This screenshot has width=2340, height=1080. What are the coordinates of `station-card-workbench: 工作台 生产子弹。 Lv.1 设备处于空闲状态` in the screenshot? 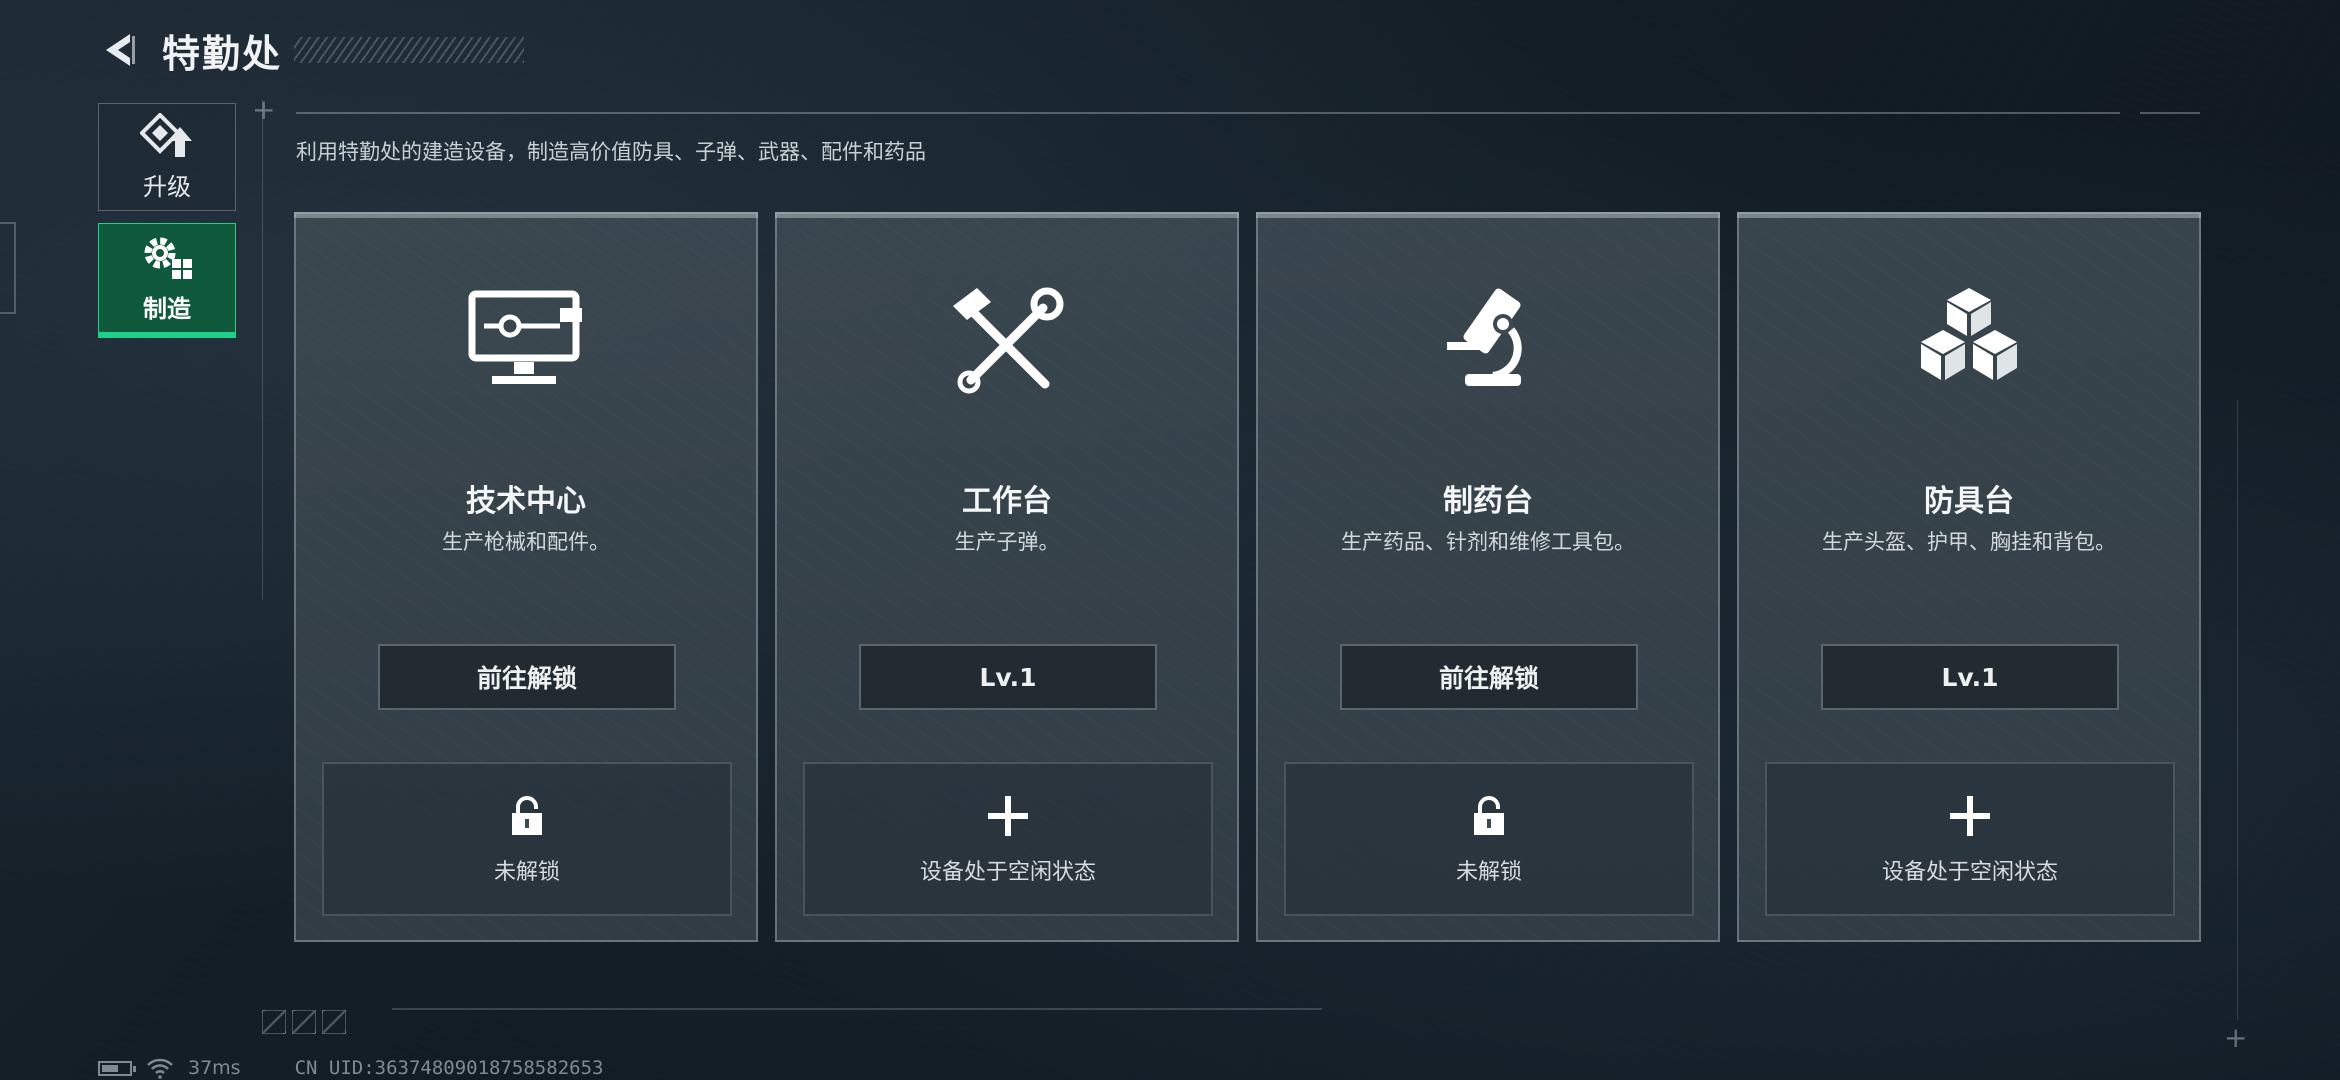 It's located at (1007, 577).